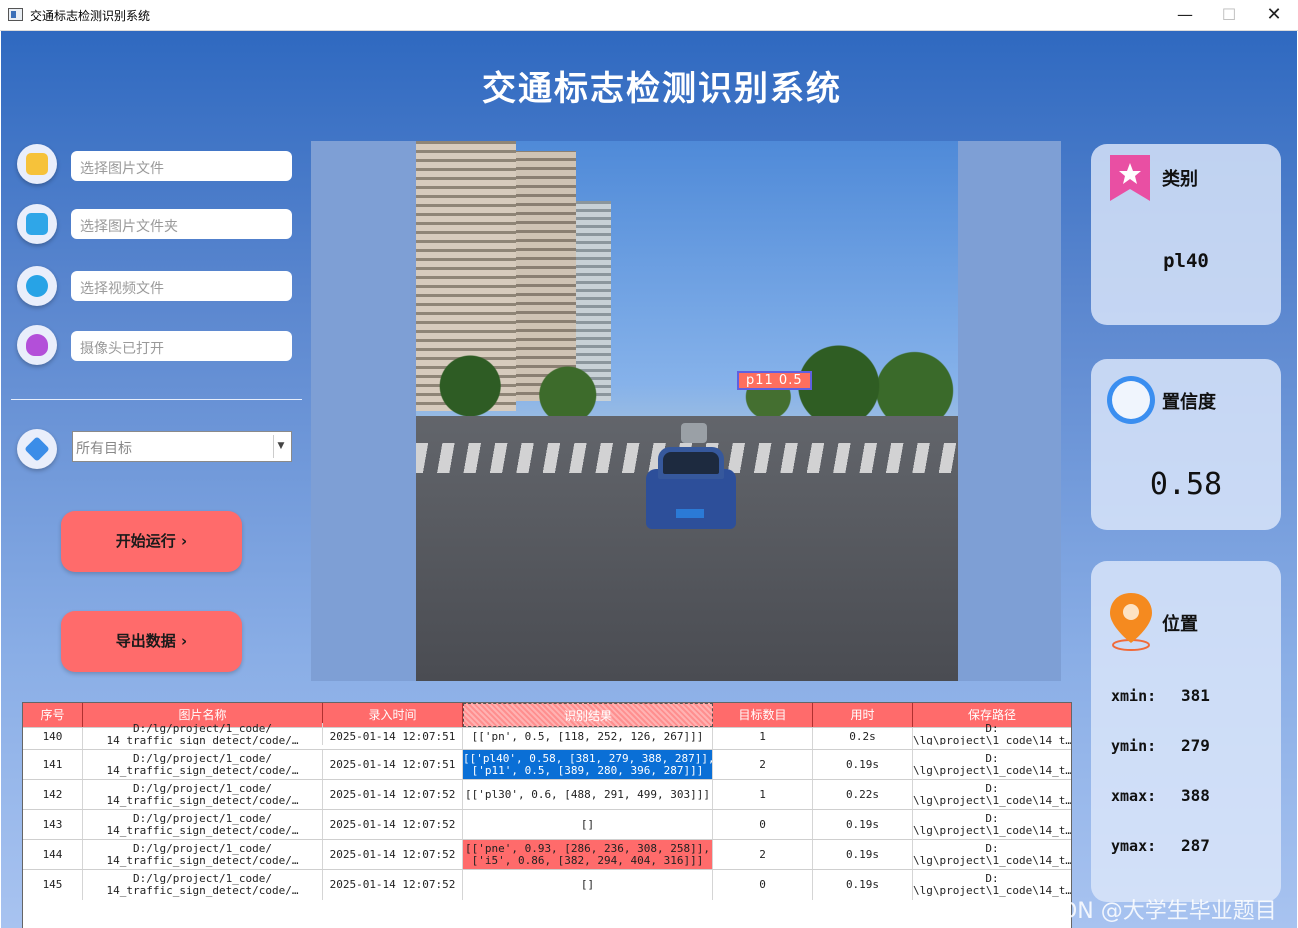 This screenshot has height=928, width=1298. Describe the element at coordinates (649, 15) in the screenshot. I see `window-titlebar: 交通标志检测识别系统 — ☐ ✕` at that location.